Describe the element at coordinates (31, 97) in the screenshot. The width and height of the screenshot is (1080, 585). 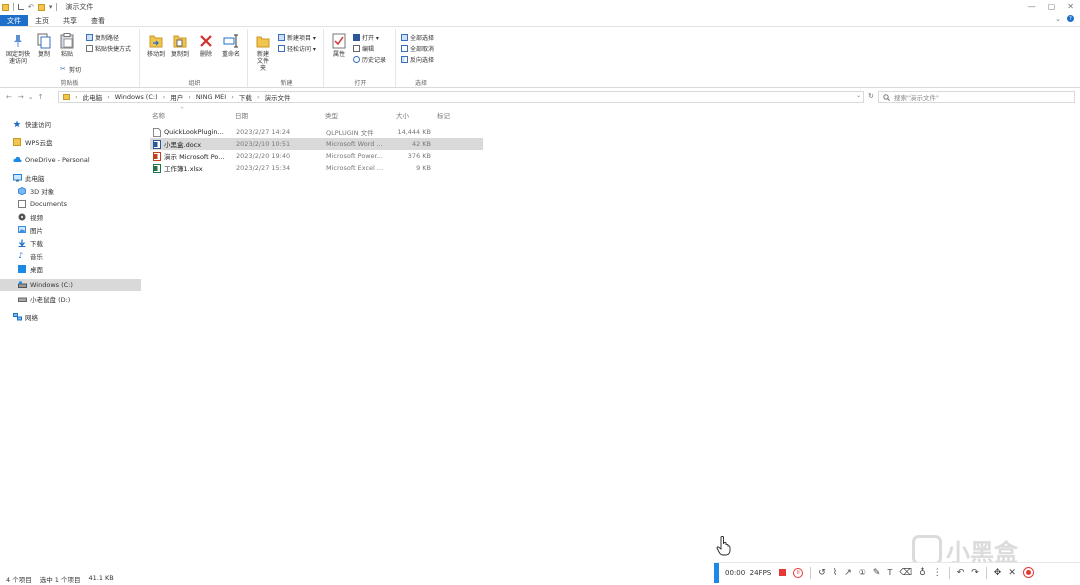
I see `recent-locations-button: ⌄` at that location.